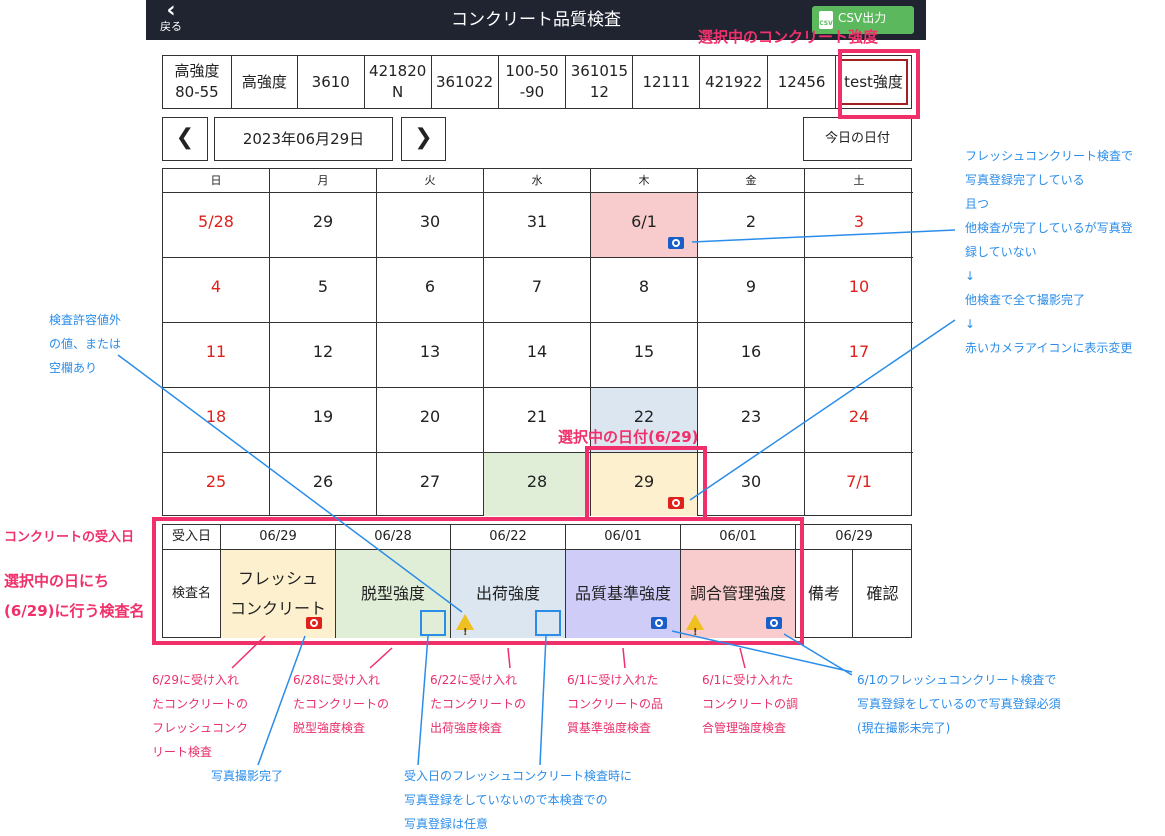 The height and width of the screenshot is (836, 1165). I want to click on callout-line-0601-mix, so click(742, 658).